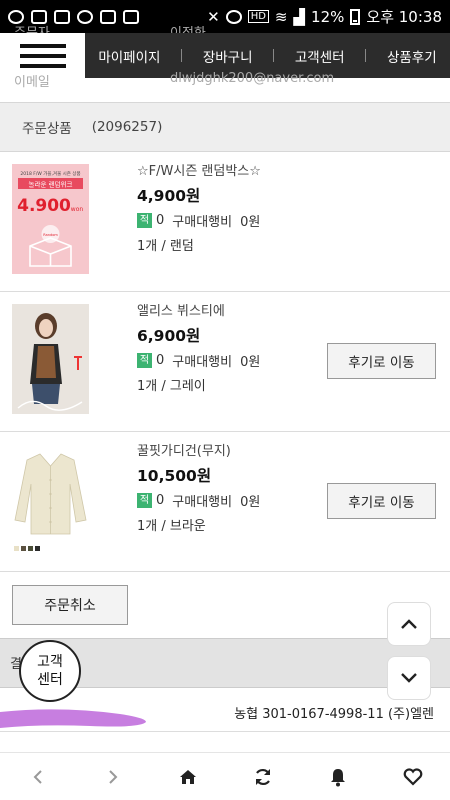 The width and height of the screenshot is (450, 800). Describe the element at coordinates (320, 56) in the screenshot. I see `nav-customer-center: 고객센터` at that location.